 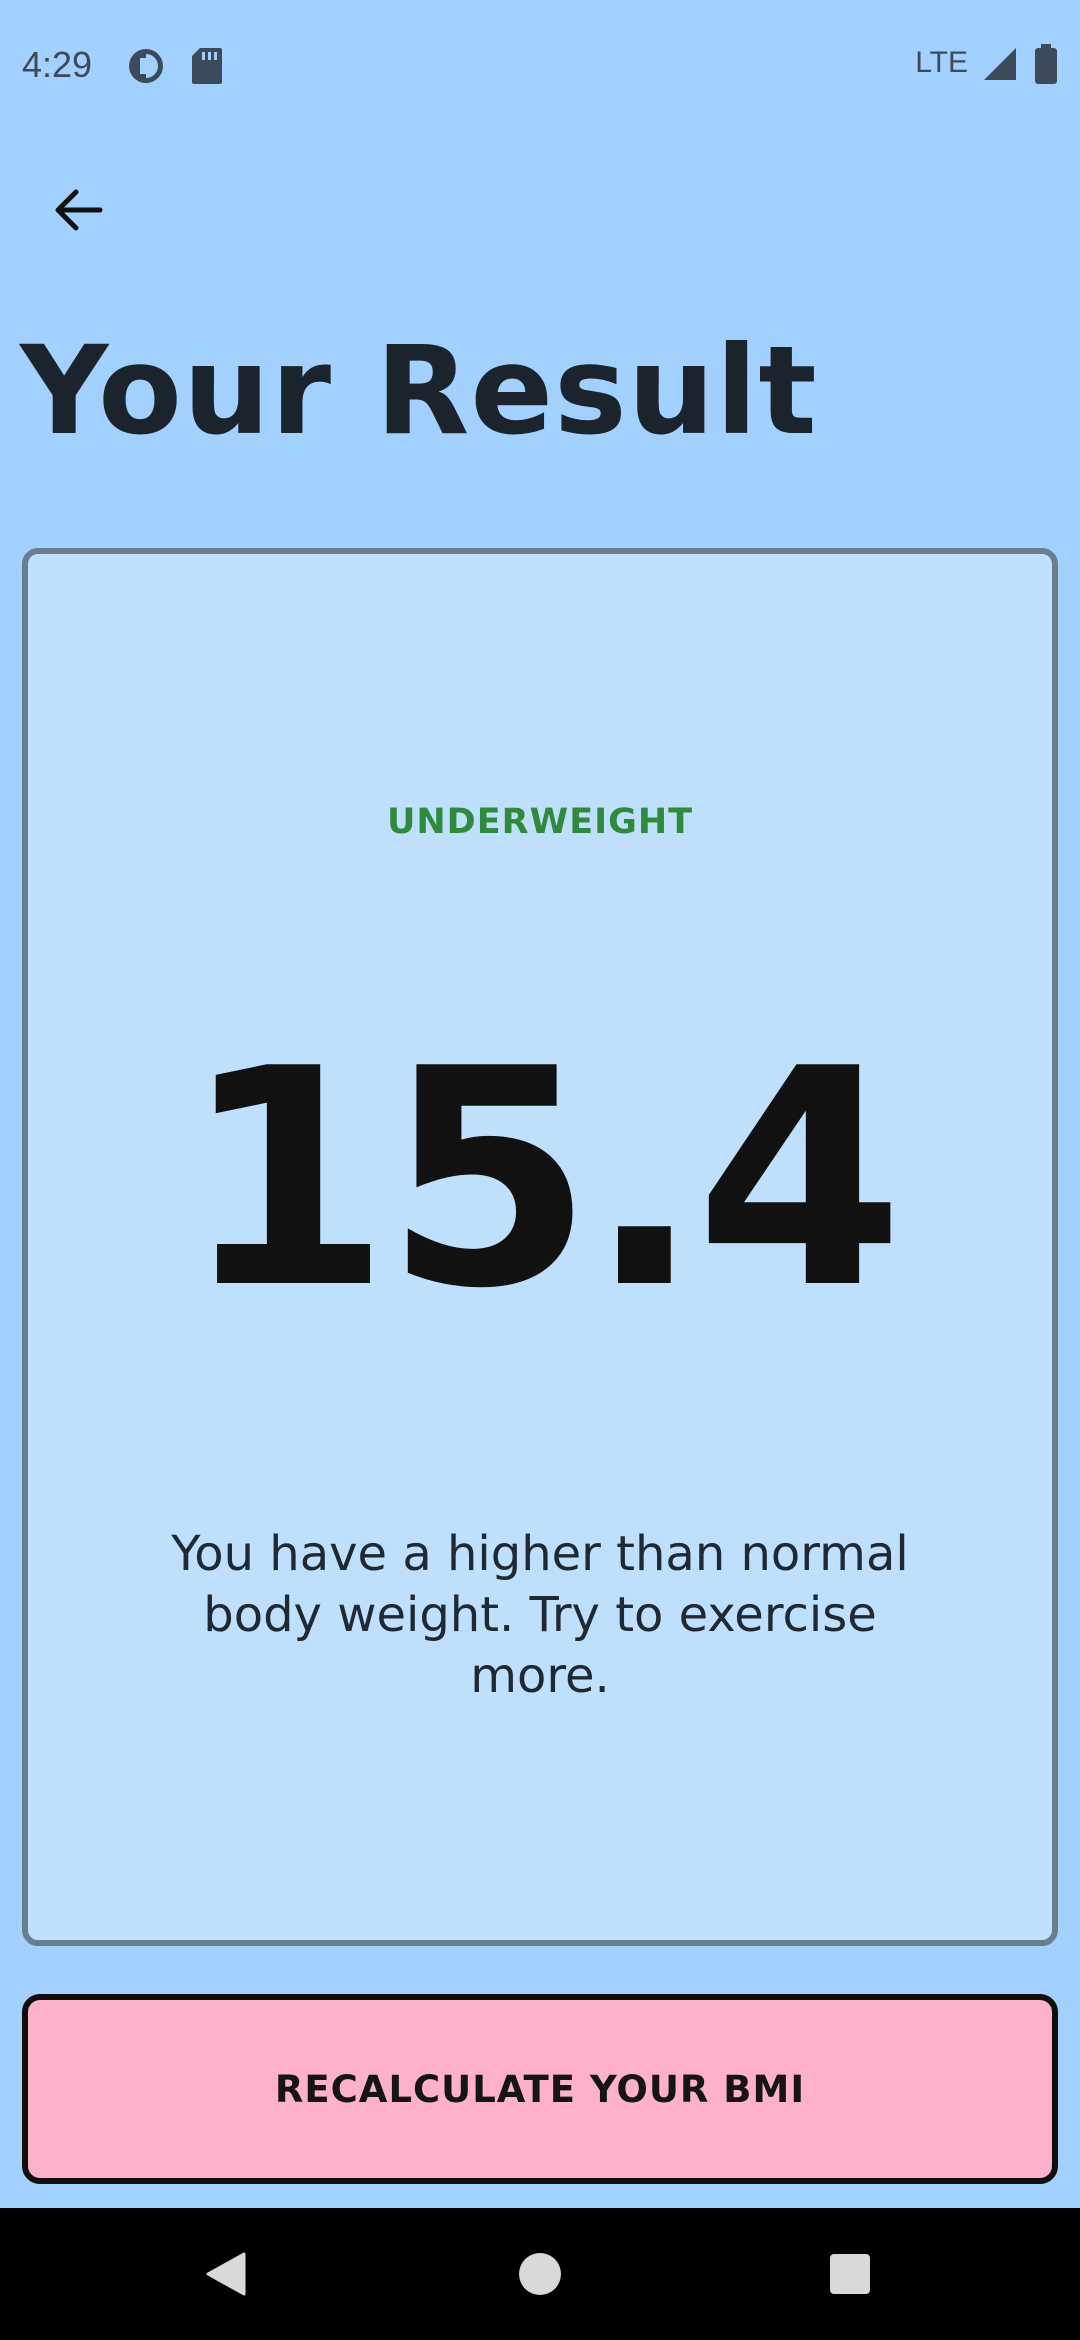 What do you see at coordinates (540, 66) in the screenshot?
I see `status-bar: 4:29 LTE` at bounding box center [540, 66].